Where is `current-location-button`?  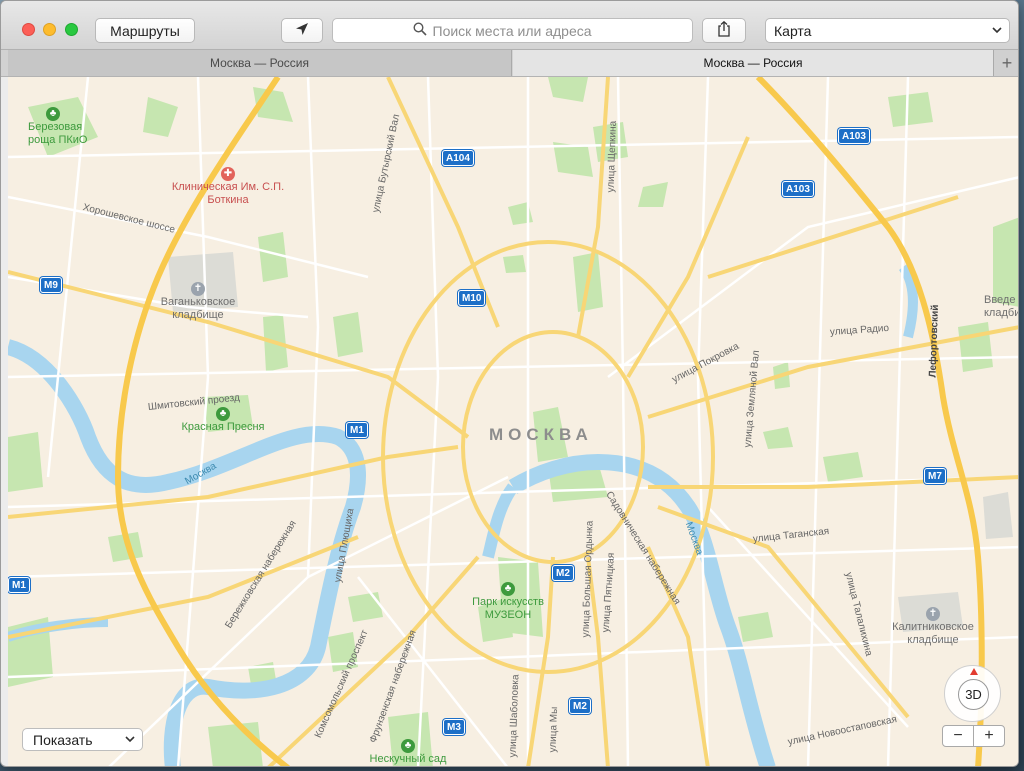
current-location-button is located at coordinates (302, 30).